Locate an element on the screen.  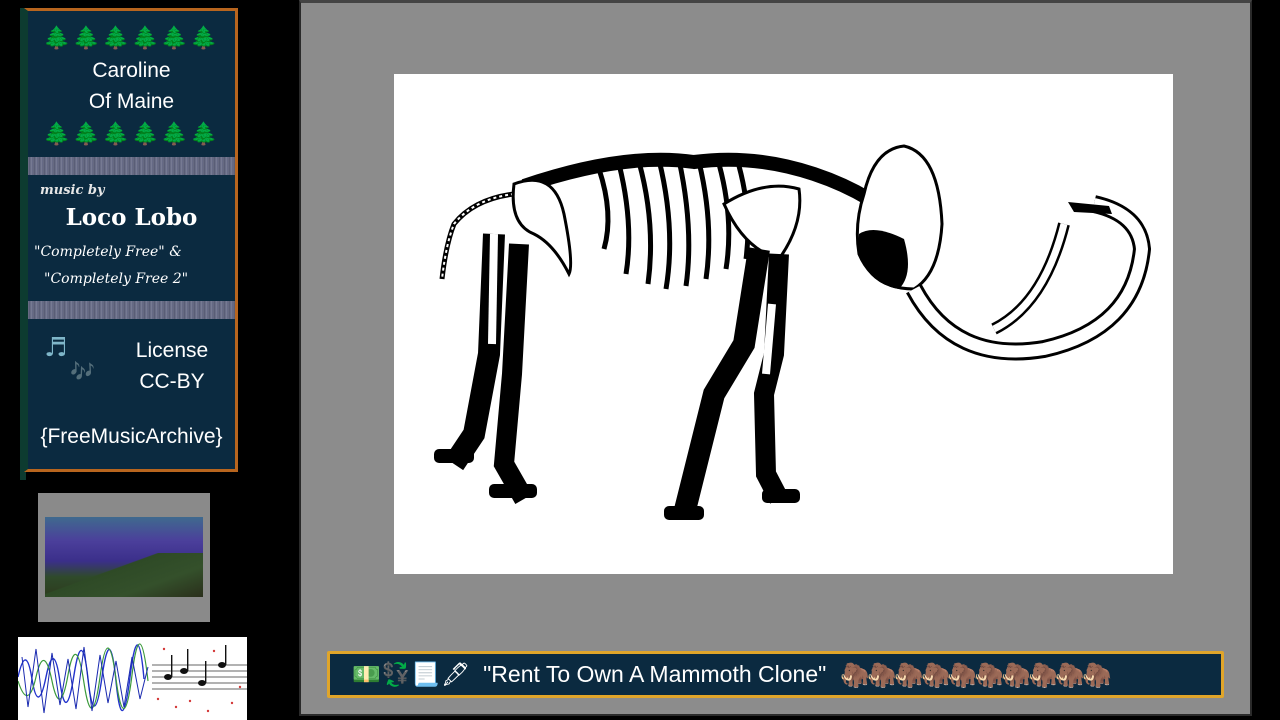
waveform-graphic is located at coordinates (132, 678).